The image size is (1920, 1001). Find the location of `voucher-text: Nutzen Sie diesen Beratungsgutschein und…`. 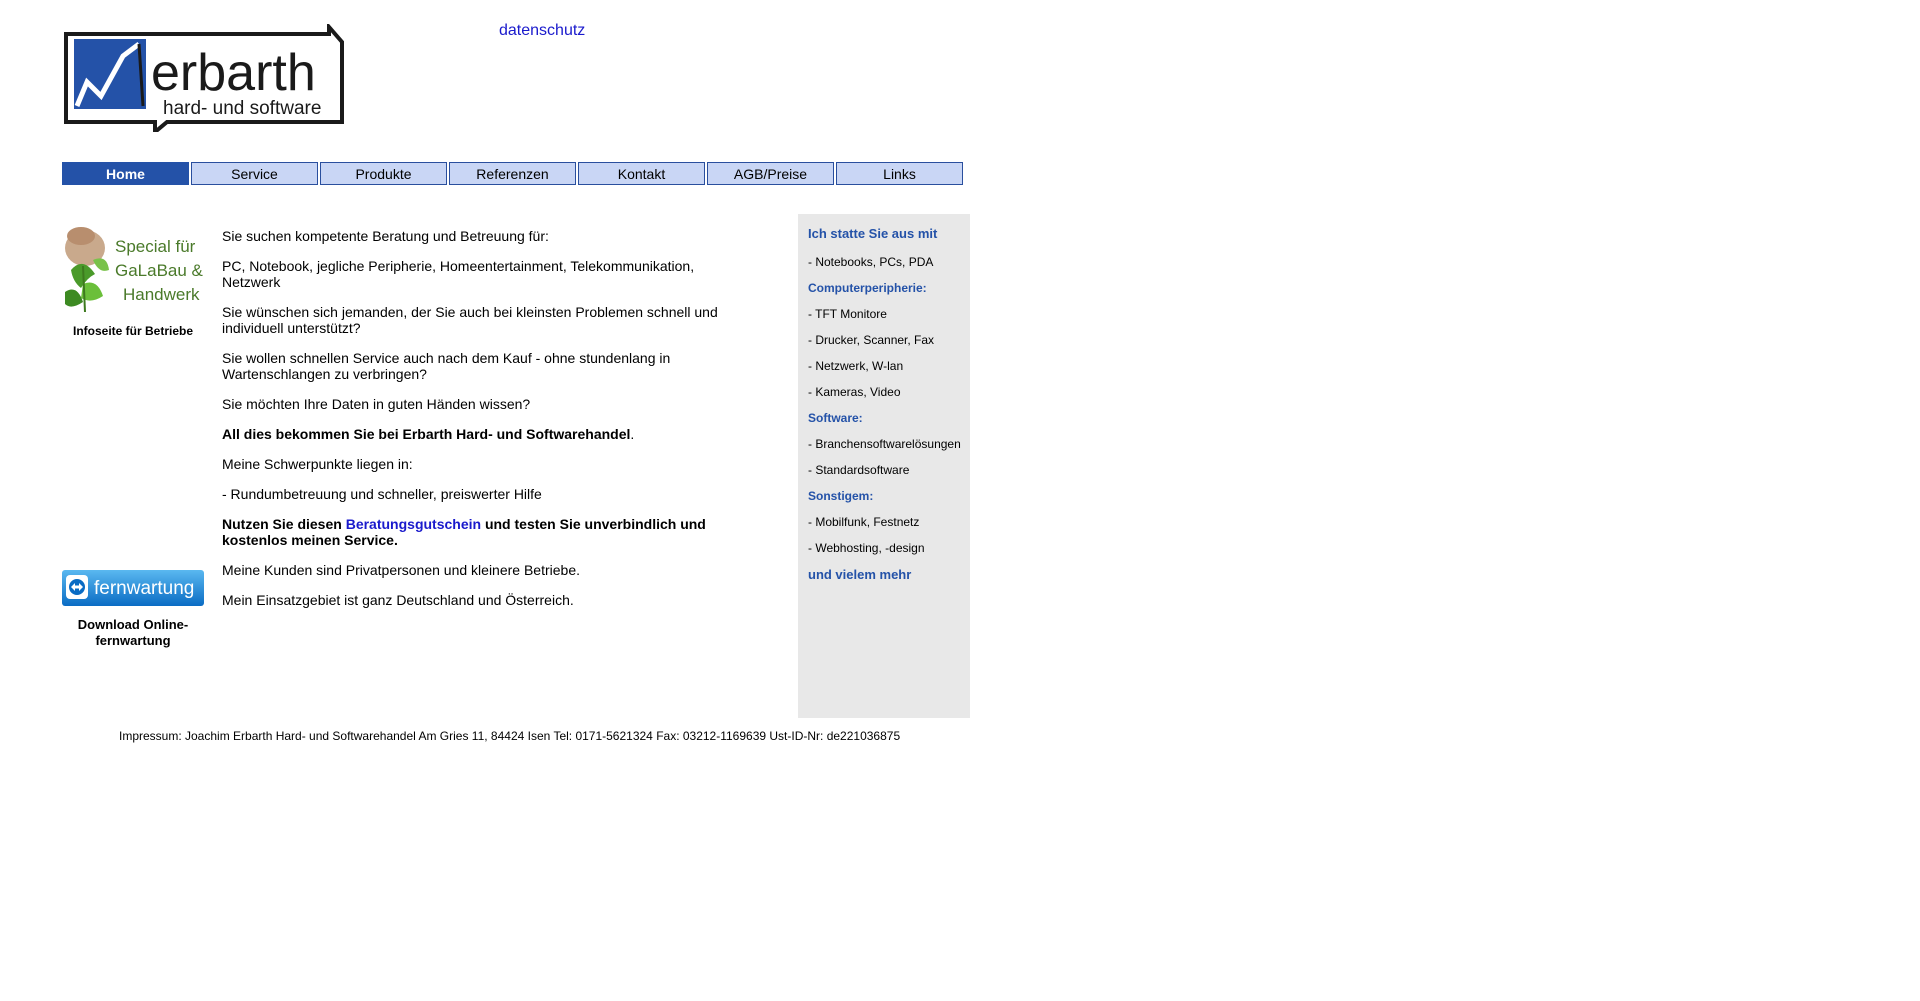

voucher-text: Nutzen Sie diesen Beratungsgutschein und… is located at coordinates (482, 532).